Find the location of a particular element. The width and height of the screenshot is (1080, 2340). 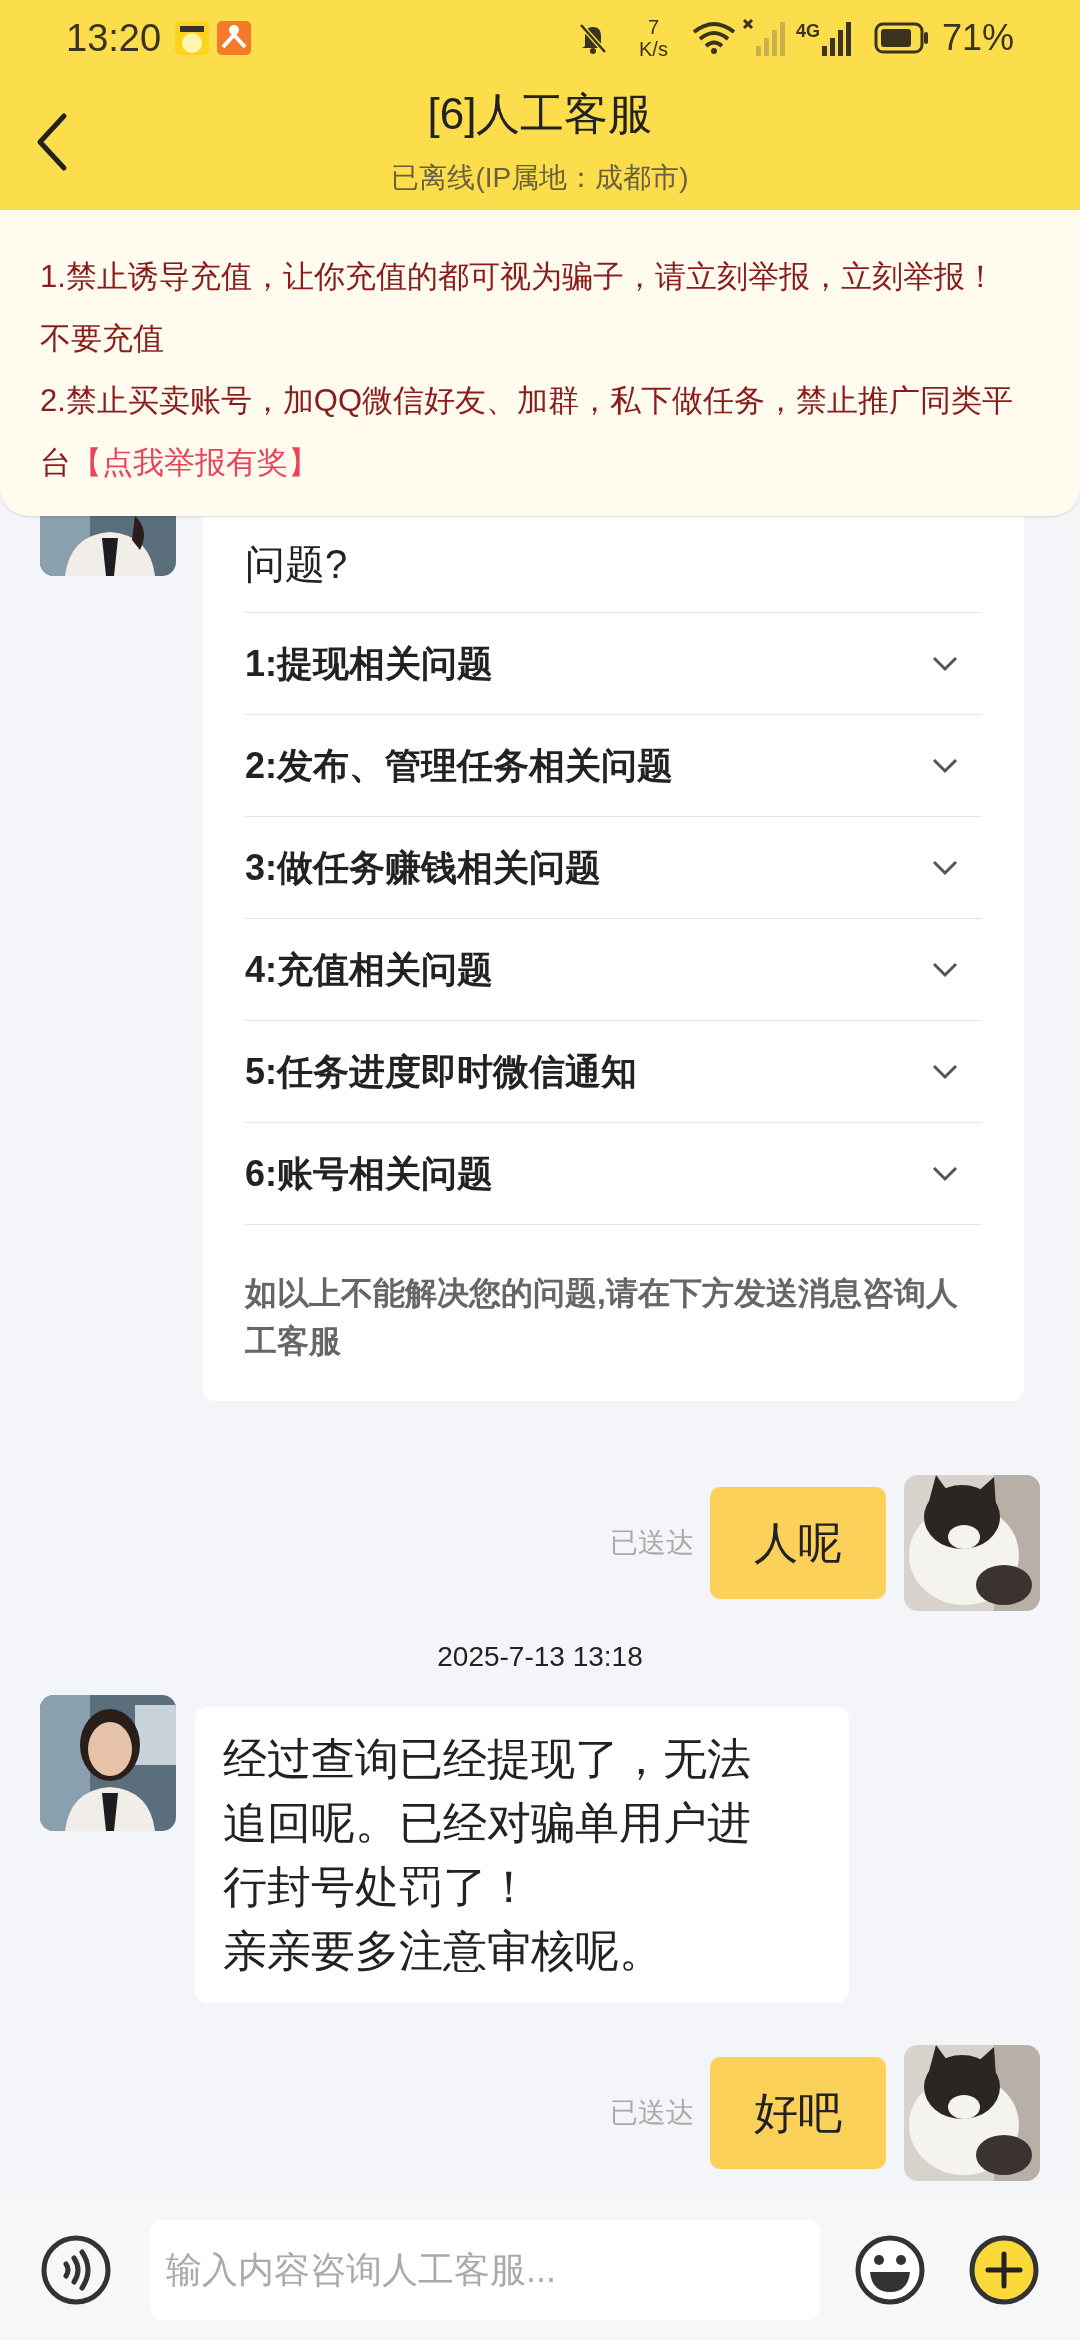

net-speed-unit: K/s is located at coordinates (653, 49).